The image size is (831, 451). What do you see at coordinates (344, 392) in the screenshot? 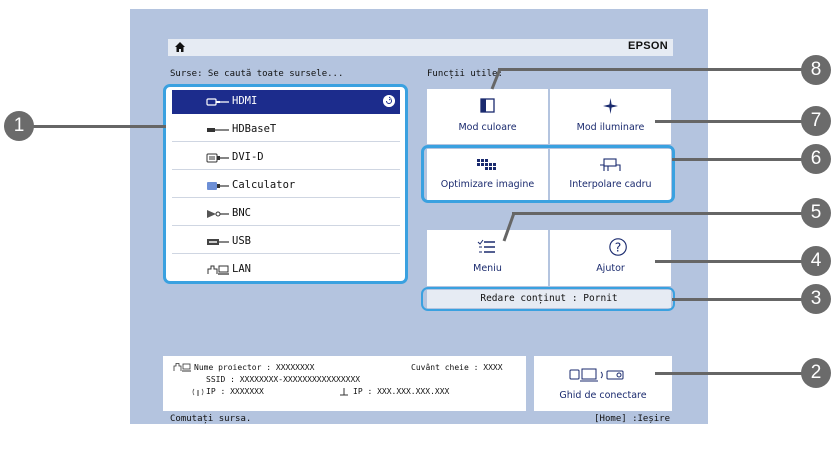
I see `wired-icon` at bounding box center [344, 392].